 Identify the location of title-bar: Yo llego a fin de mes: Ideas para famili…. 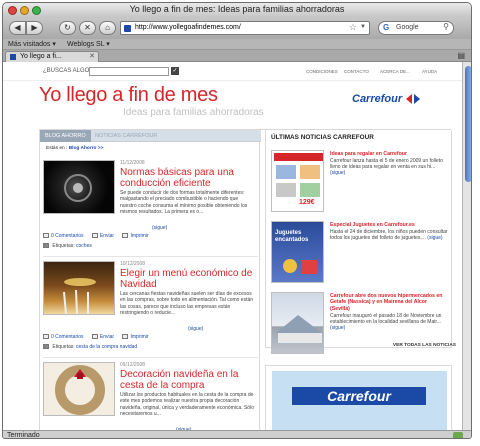
(237, 10).